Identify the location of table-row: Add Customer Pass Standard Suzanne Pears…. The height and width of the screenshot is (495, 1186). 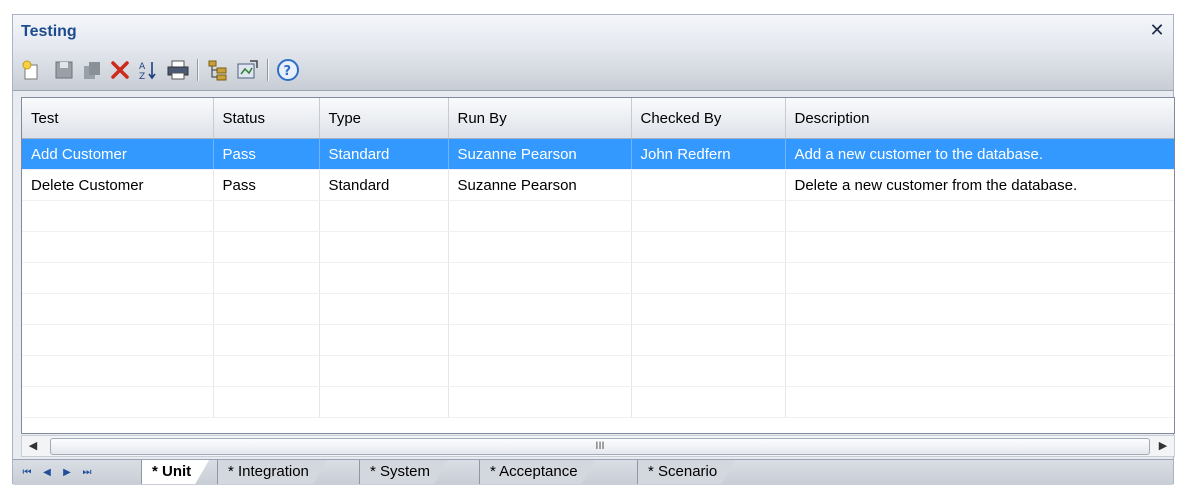
(598, 154).